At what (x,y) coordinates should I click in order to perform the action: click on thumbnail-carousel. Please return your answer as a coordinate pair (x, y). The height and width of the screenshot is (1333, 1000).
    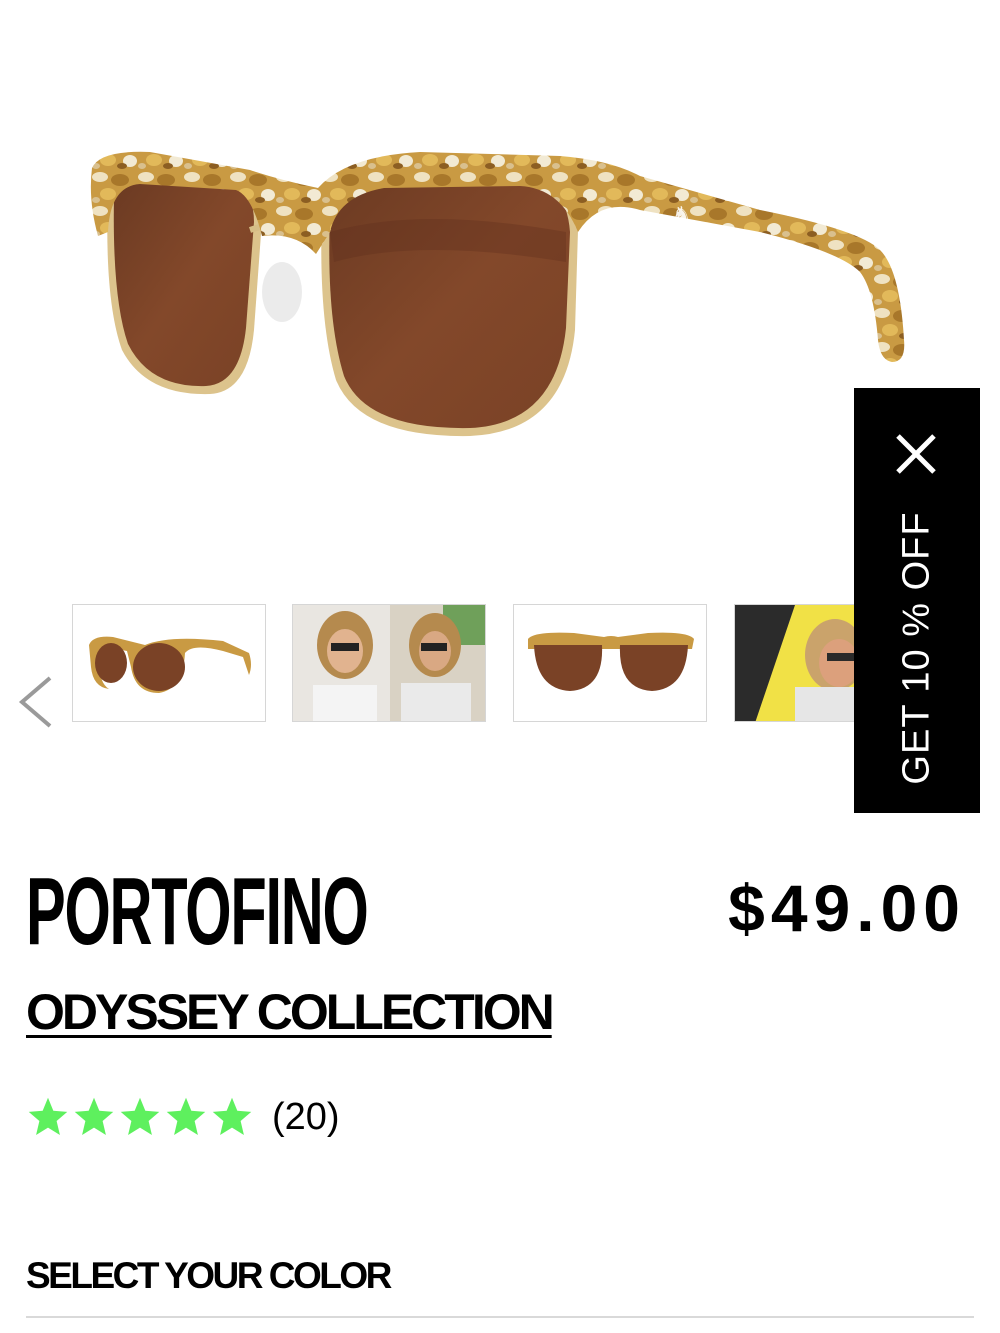
    Looking at the image, I should click on (465, 664).